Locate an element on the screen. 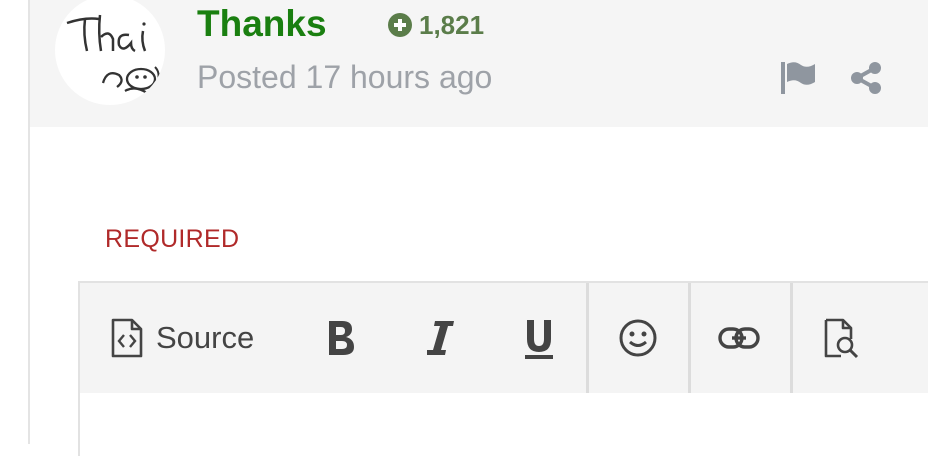 This screenshot has width=928, height=458. plus-circle-icon is located at coordinates (400, 25).